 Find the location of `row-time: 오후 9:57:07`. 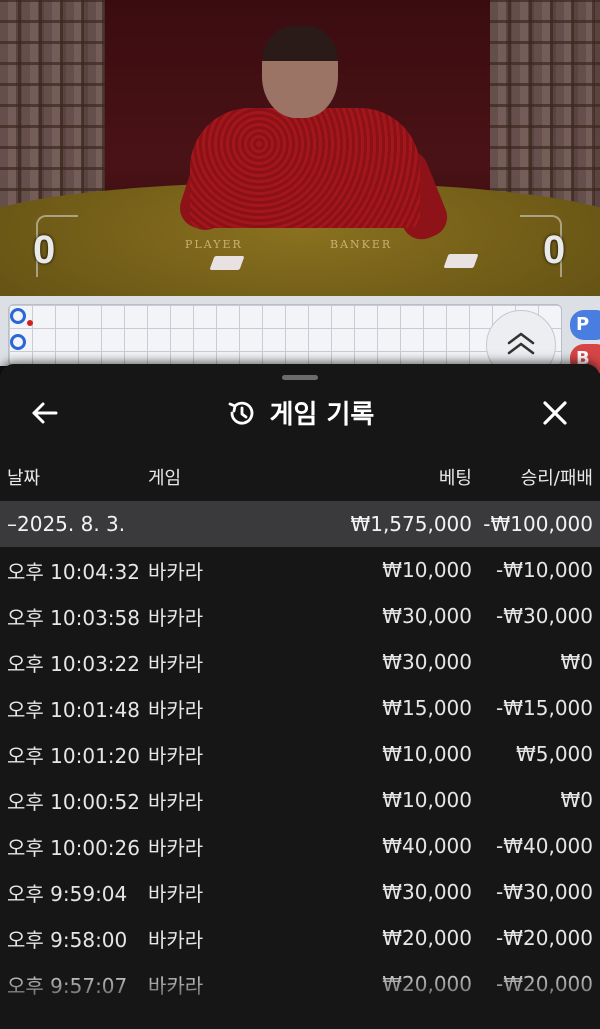

row-time: 오후 9:57:07 is located at coordinates (67, 985).